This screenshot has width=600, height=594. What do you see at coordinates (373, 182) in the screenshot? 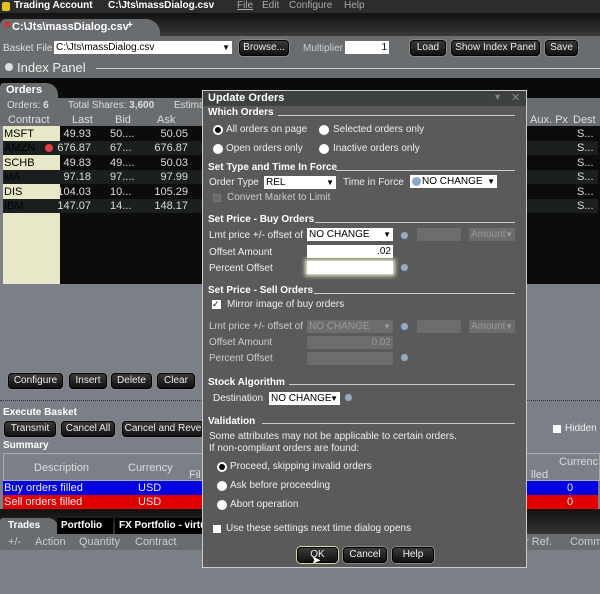
I see `tif-label: Time in Force` at bounding box center [373, 182].